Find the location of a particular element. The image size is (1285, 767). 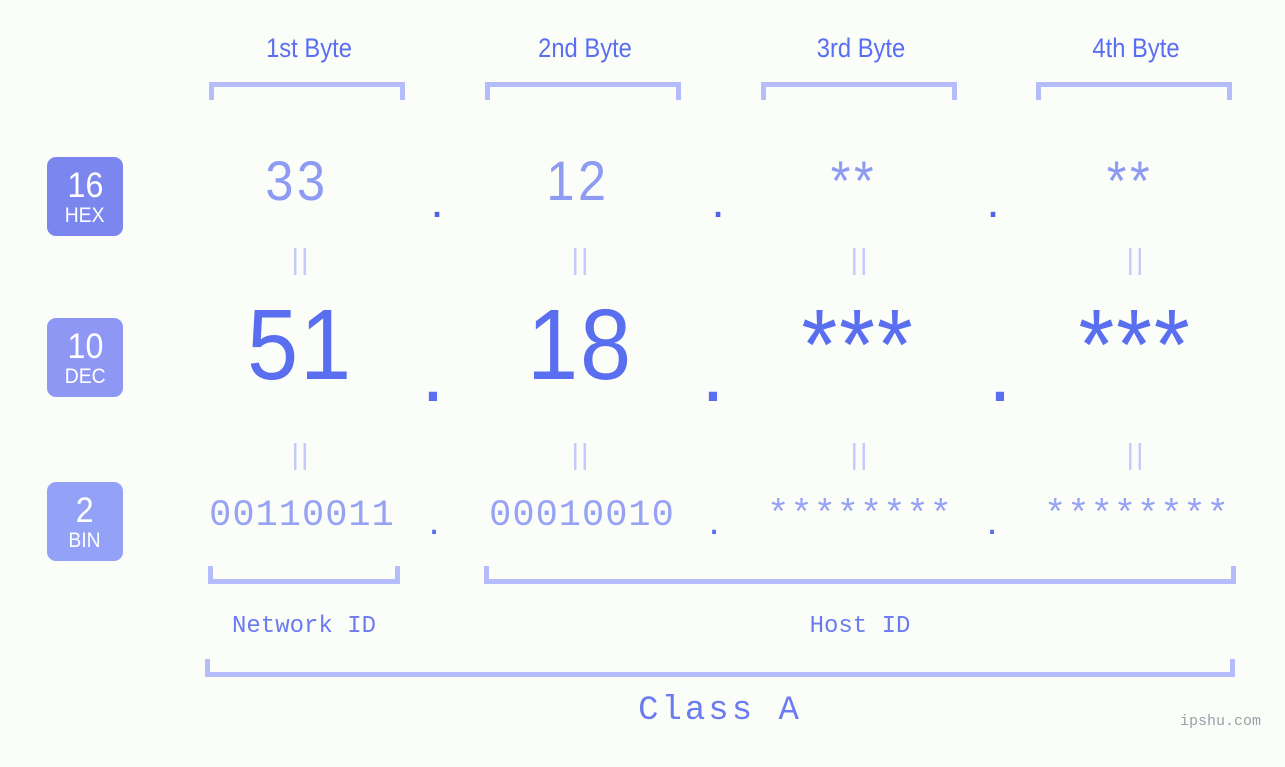

base-badge-hex: 16 HEX is located at coordinates (85, 196).